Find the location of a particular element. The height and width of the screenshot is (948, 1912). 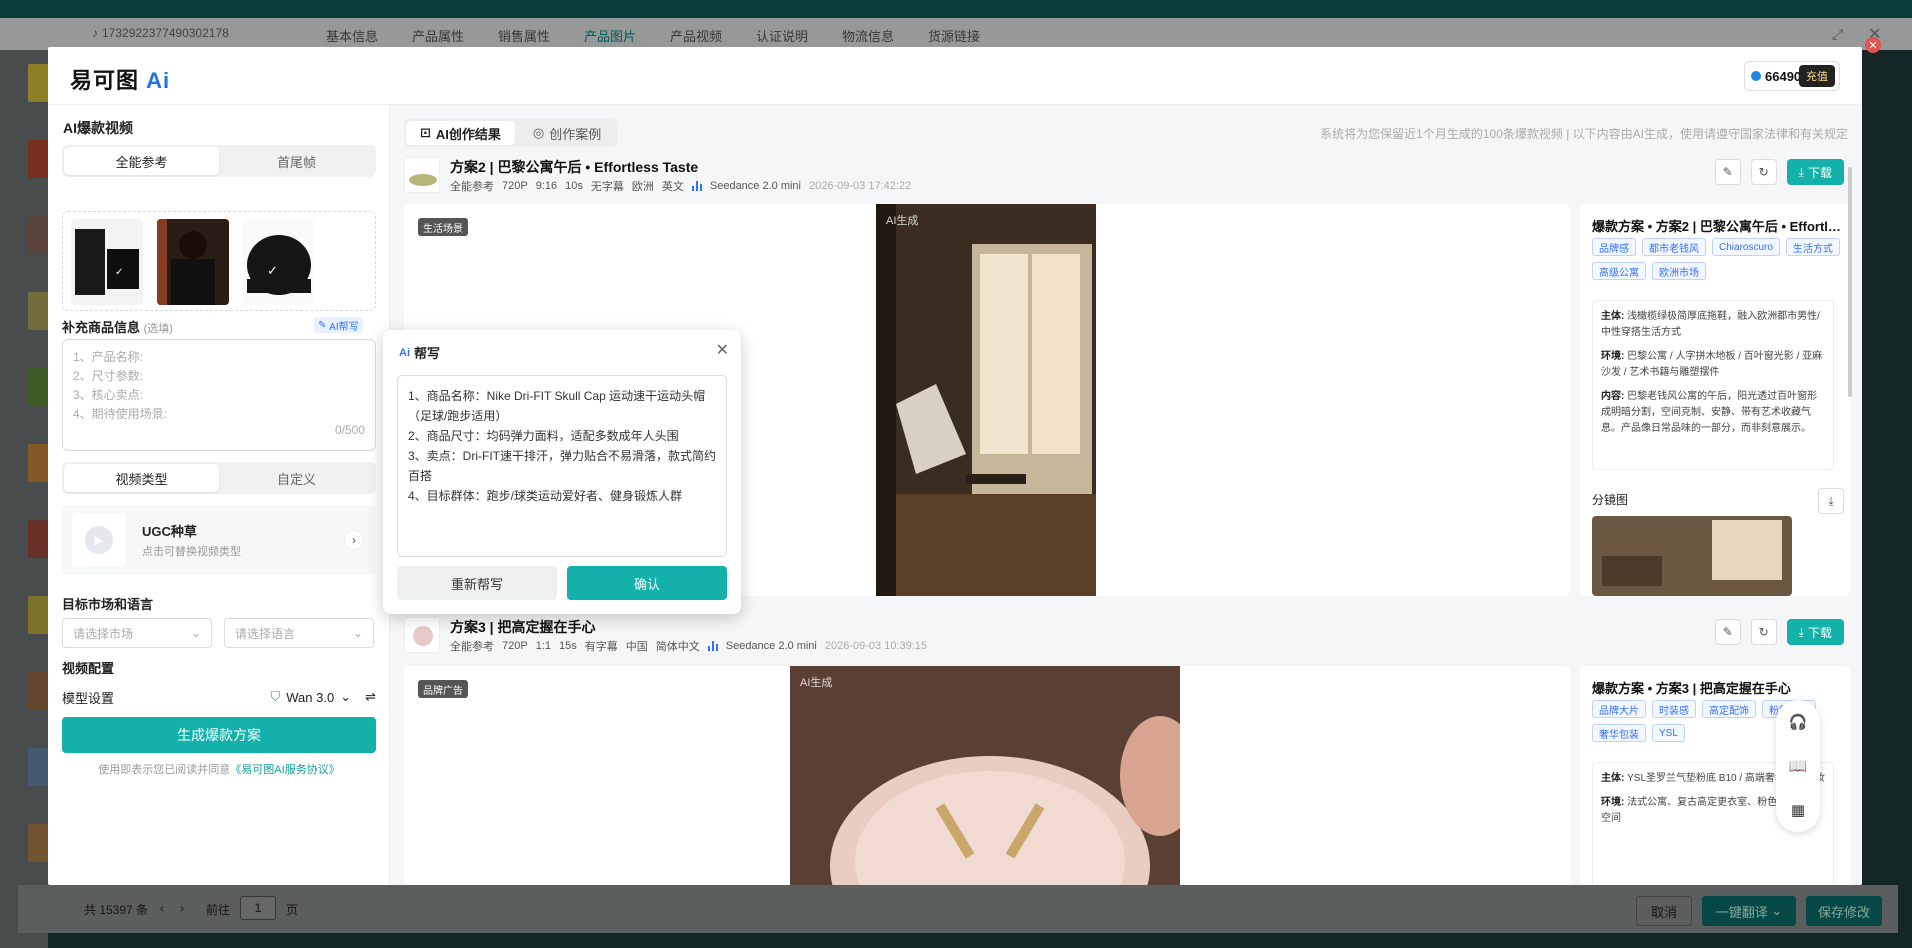

tag: 欧洲市场 is located at coordinates (1679, 271).